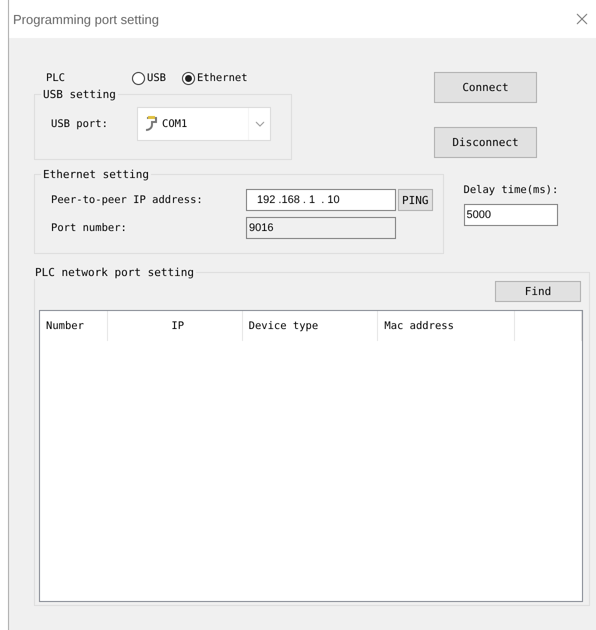  I want to click on column-header: IP, so click(175, 326).